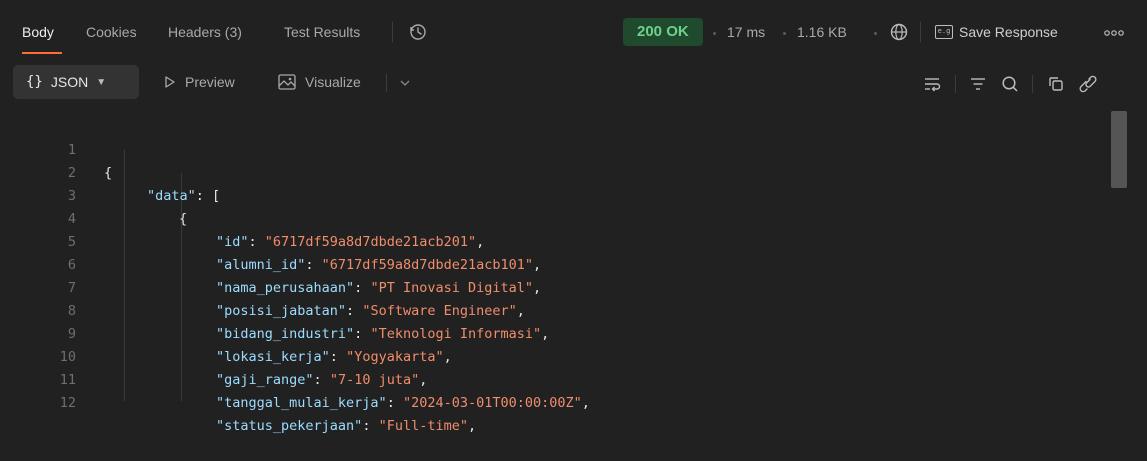 Image resolution: width=1147 pixels, height=461 pixels. Describe the element at coordinates (67, 403) in the screenshot. I see `line-number: 12` at that location.